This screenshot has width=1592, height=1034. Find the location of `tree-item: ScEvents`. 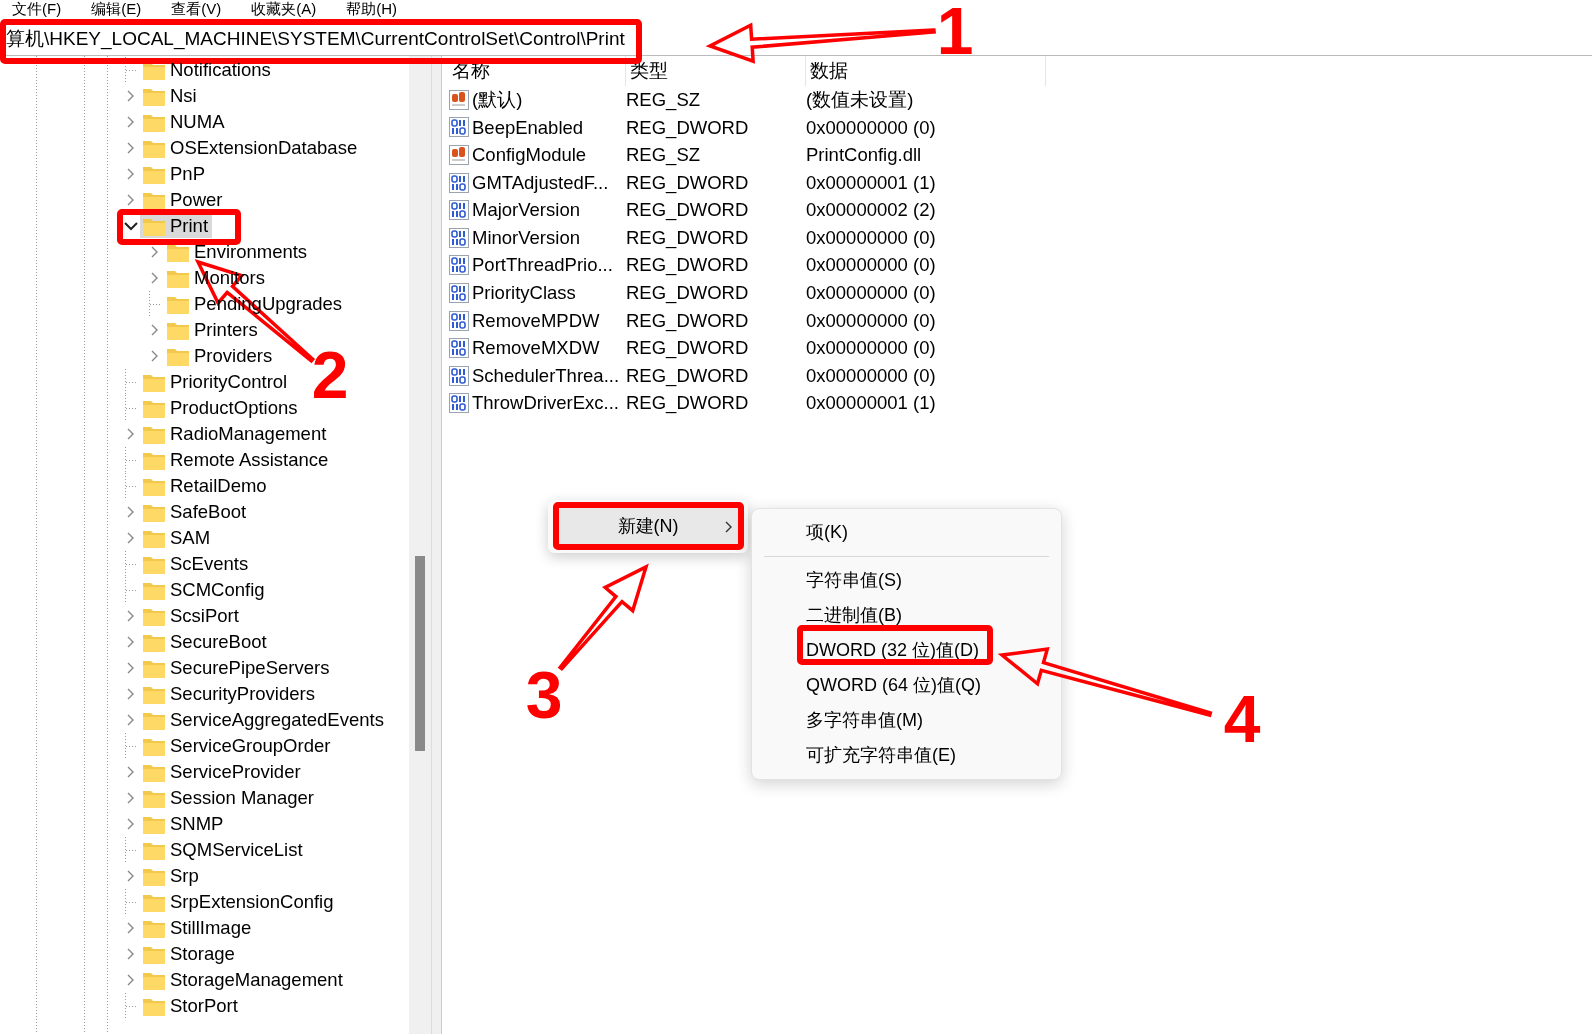

tree-item: ScEvents is located at coordinates (209, 564).